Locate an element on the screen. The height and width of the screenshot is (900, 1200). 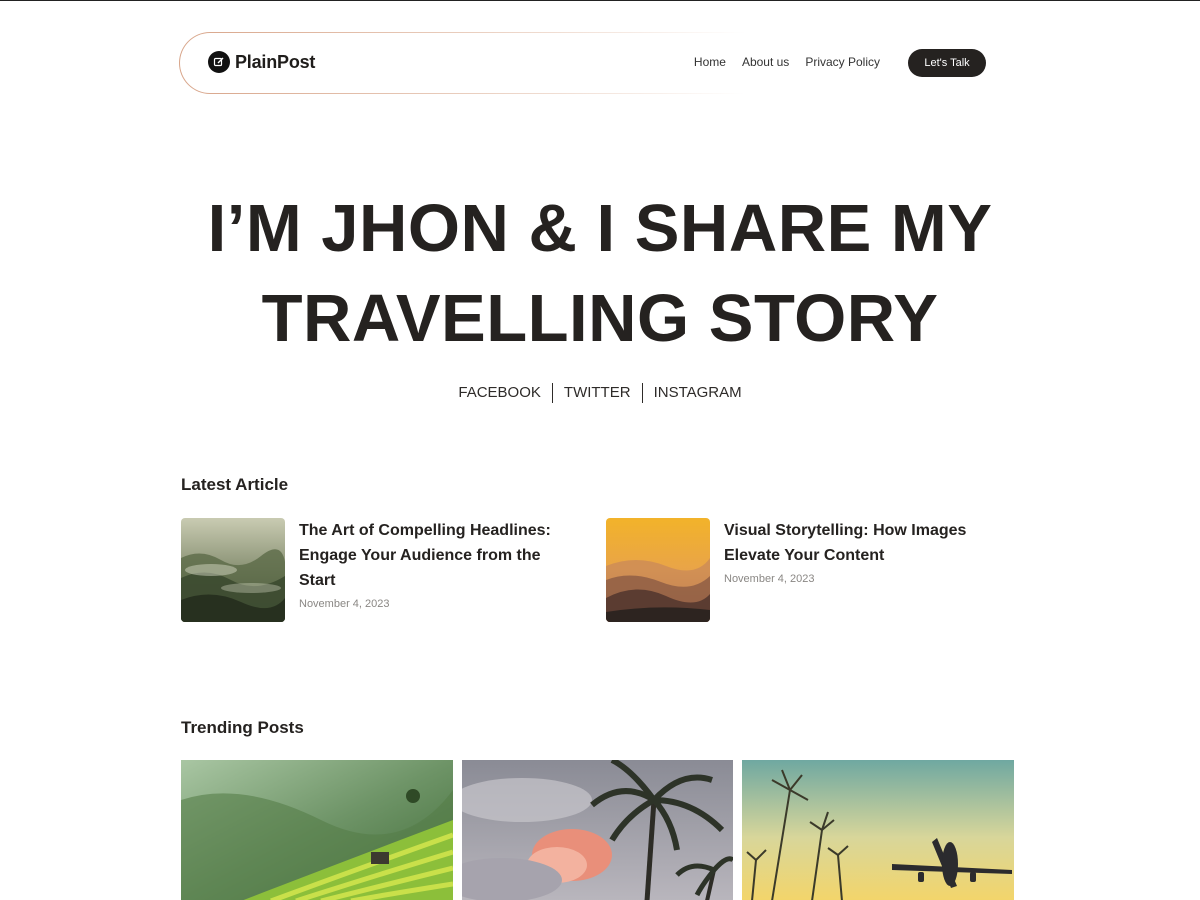
palm-trees-image is located at coordinates (597, 830).